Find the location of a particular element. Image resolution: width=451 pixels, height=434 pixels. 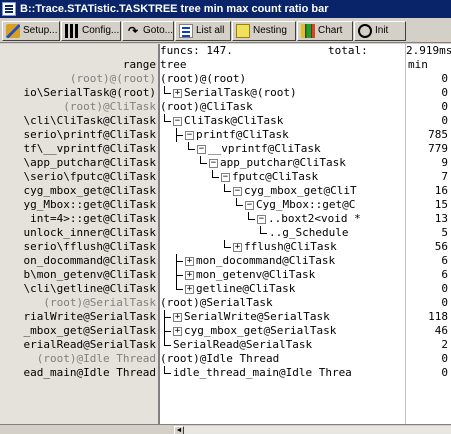

tree-node-label: SerialWrite@SerialTask is located at coordinates (257, 317).